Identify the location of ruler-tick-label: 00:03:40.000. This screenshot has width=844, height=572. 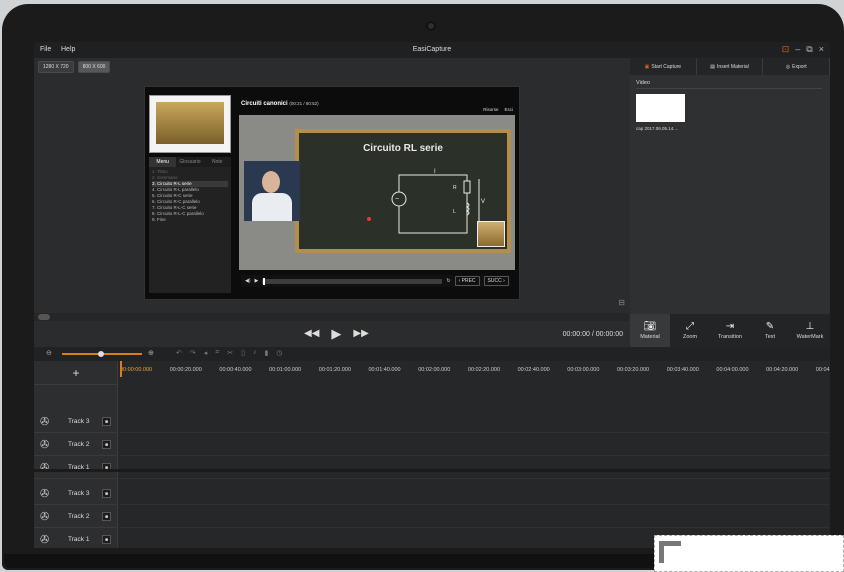
(682, 370).